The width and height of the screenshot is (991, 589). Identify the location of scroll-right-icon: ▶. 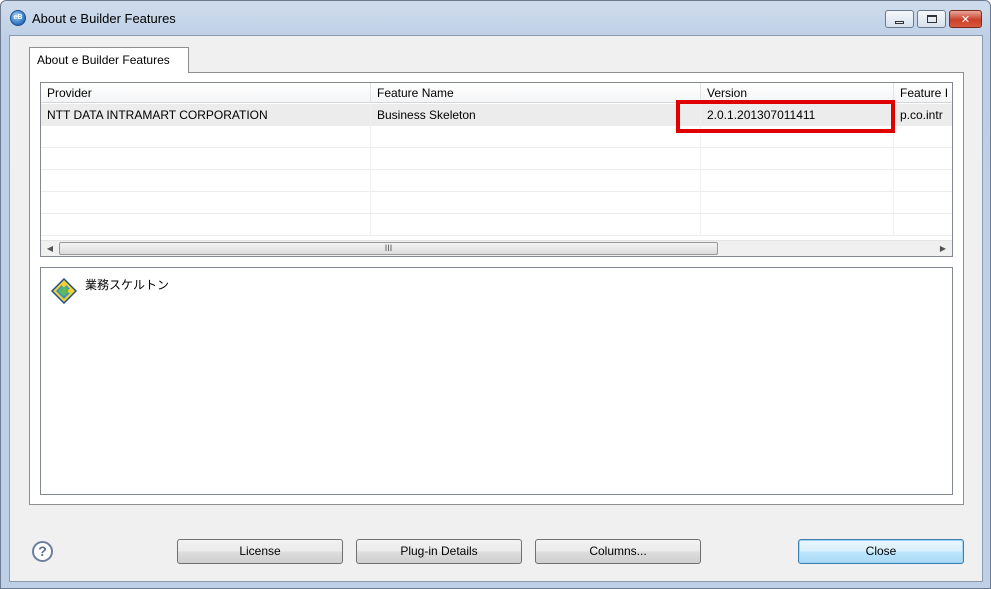
(943, 249).